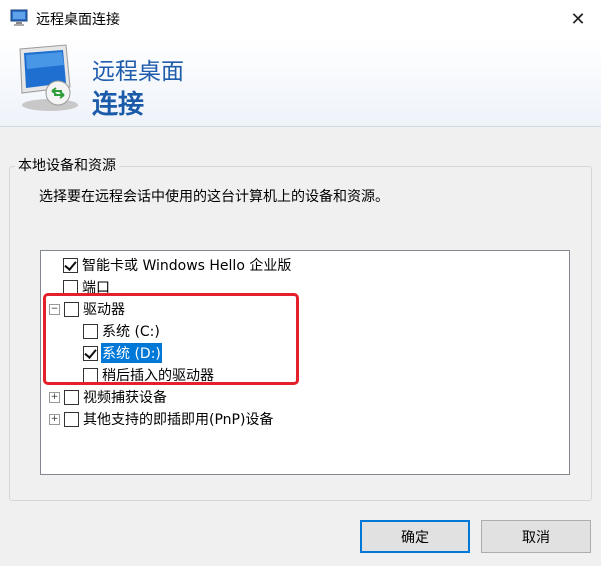 Image resolution: width=601 pixels, height=566 pixels. What do you see at coordinates (178, 420) in the screenshot?
I see `tree-item-label: 其他支持的即插即用(PnP)设备` at bounding box center [178, 420].